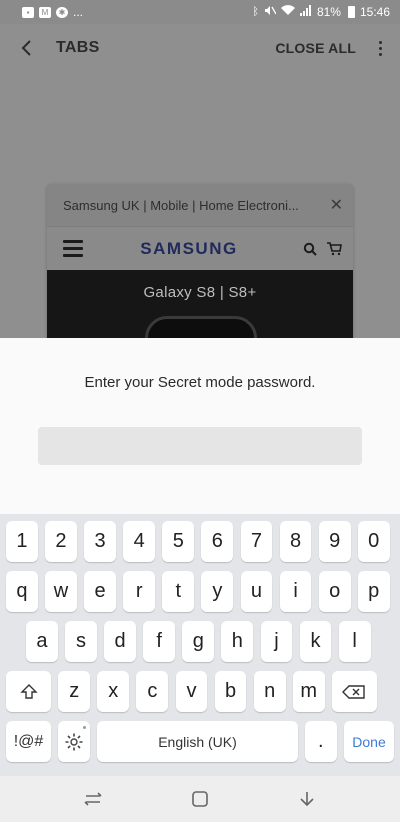  I want to click on brand-logo: SAMSUNG, so click(189, 248).